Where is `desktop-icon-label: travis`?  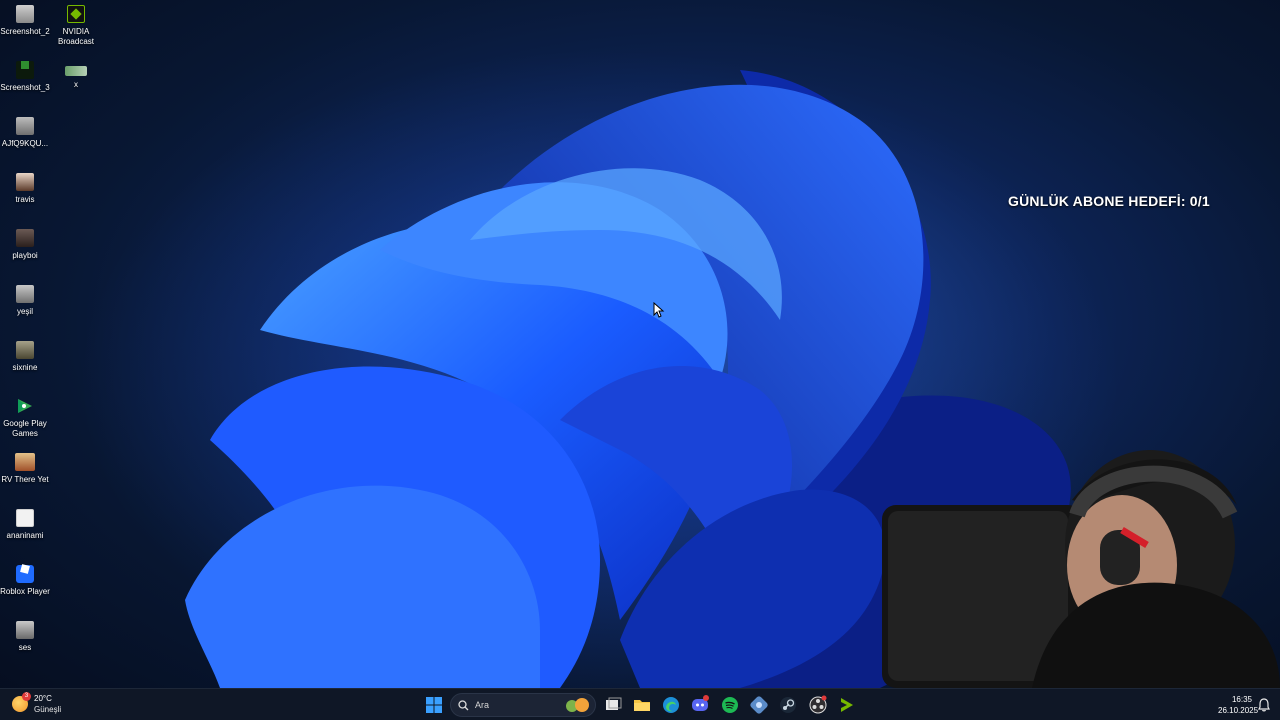 desktop-icon-label: travis is located at coordinates (25, 199).